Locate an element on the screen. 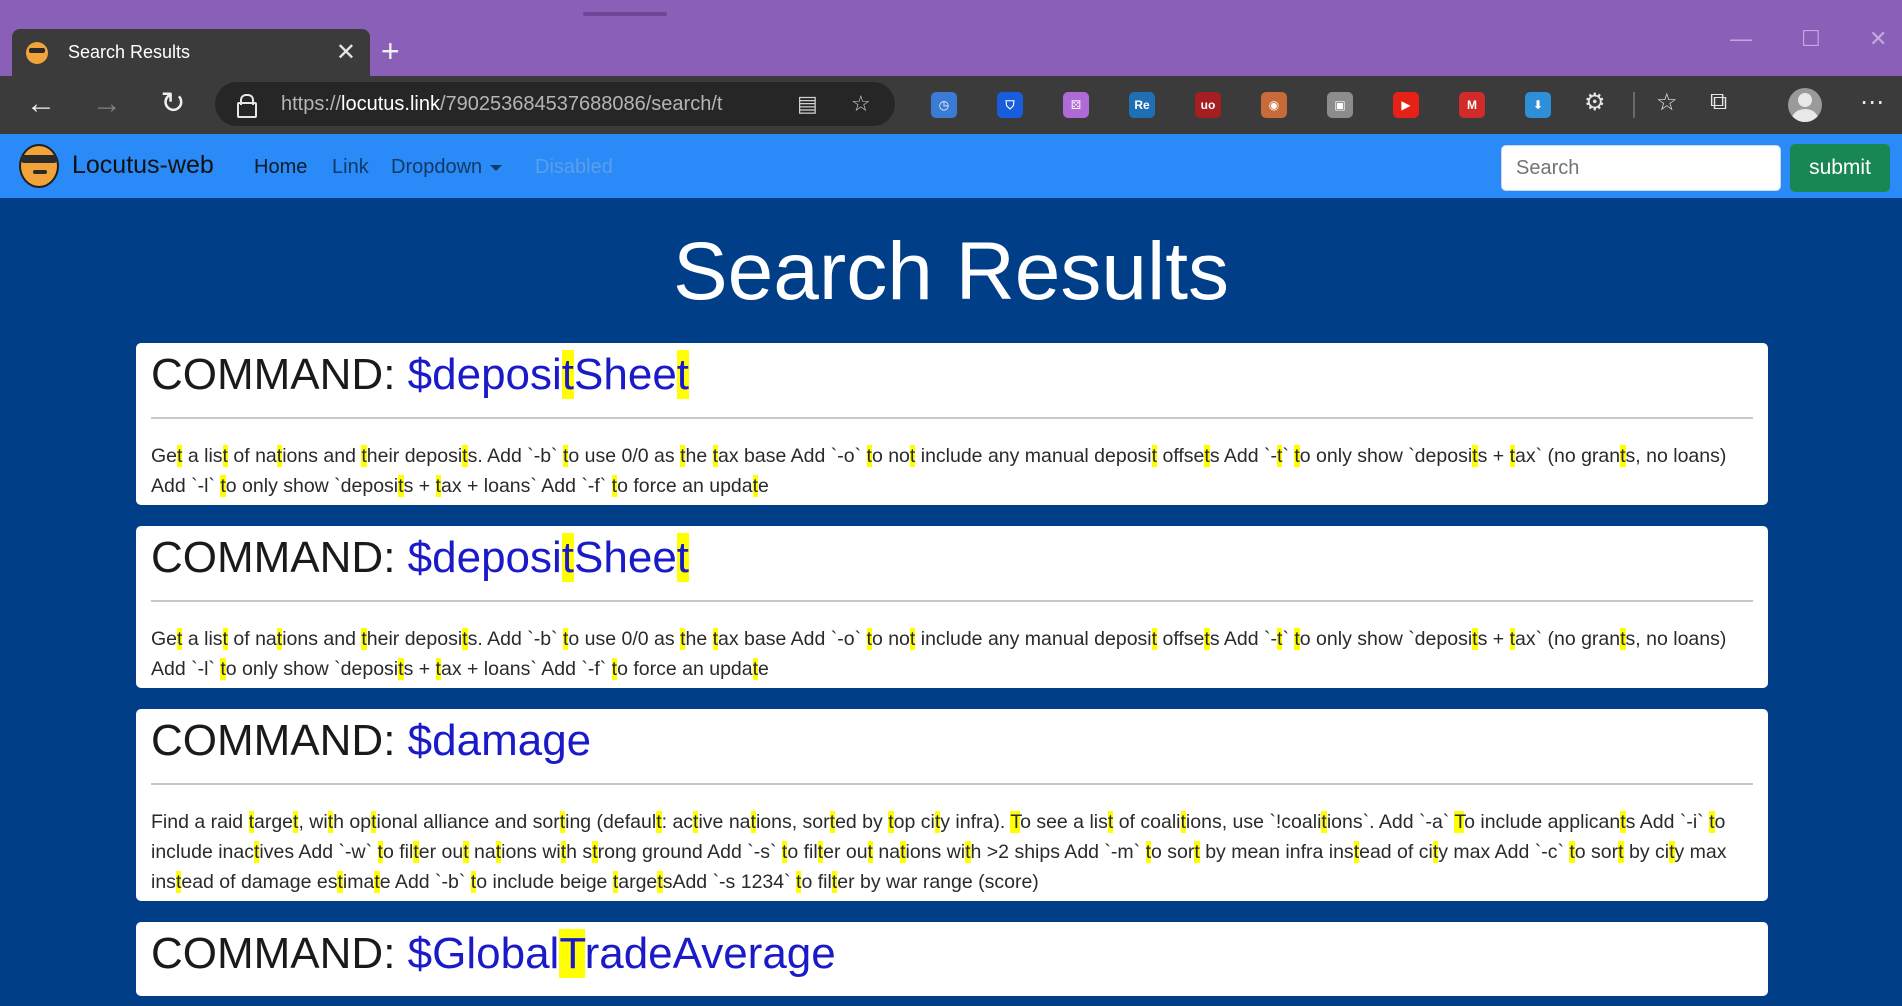 Image resolution: width=1902 pixels, height=1006 pixels. nav-dropdown-toggle: Dropdown is located at coordinates (447, 167).